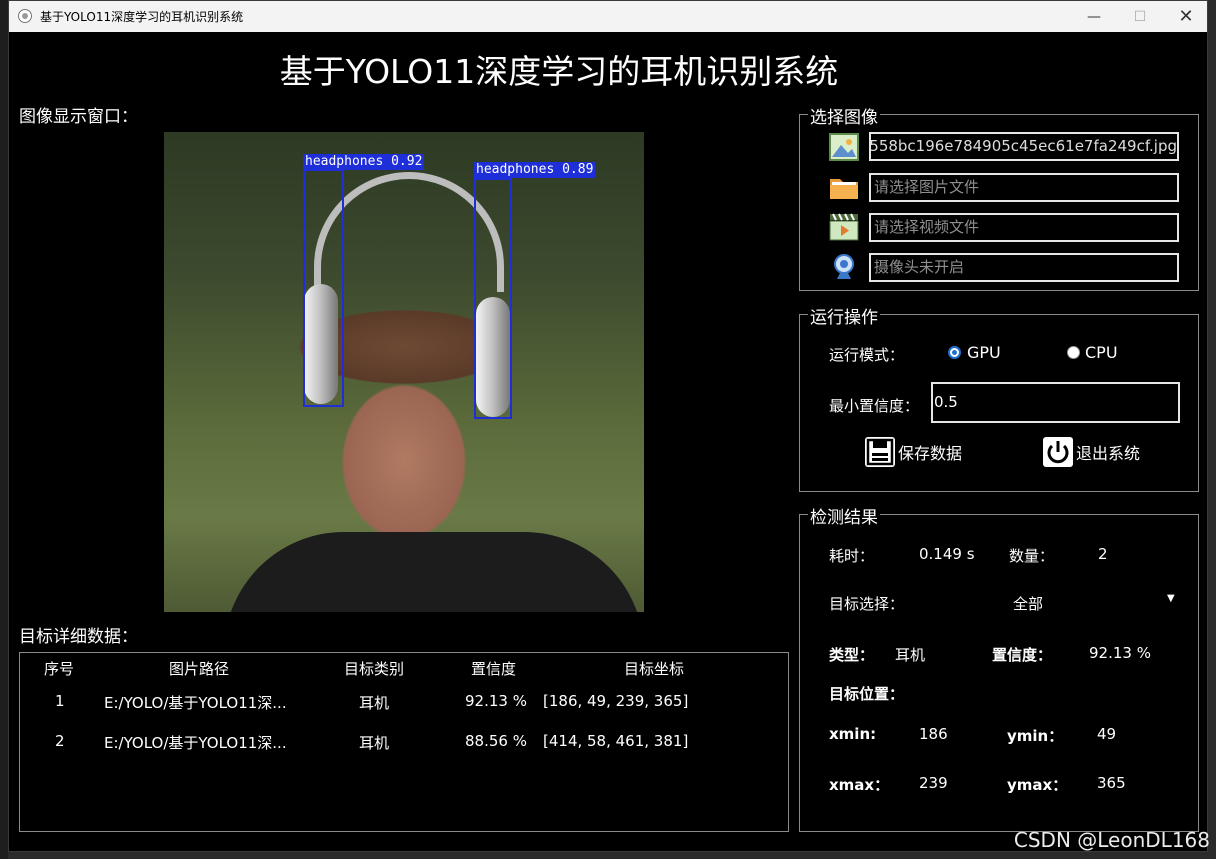 Image resolution: width=1216 pixels, height=859 pixels. Describe the element at coordinates (930, 453) in the screenshot. I see `save-data-label: 保存数据` at that location.